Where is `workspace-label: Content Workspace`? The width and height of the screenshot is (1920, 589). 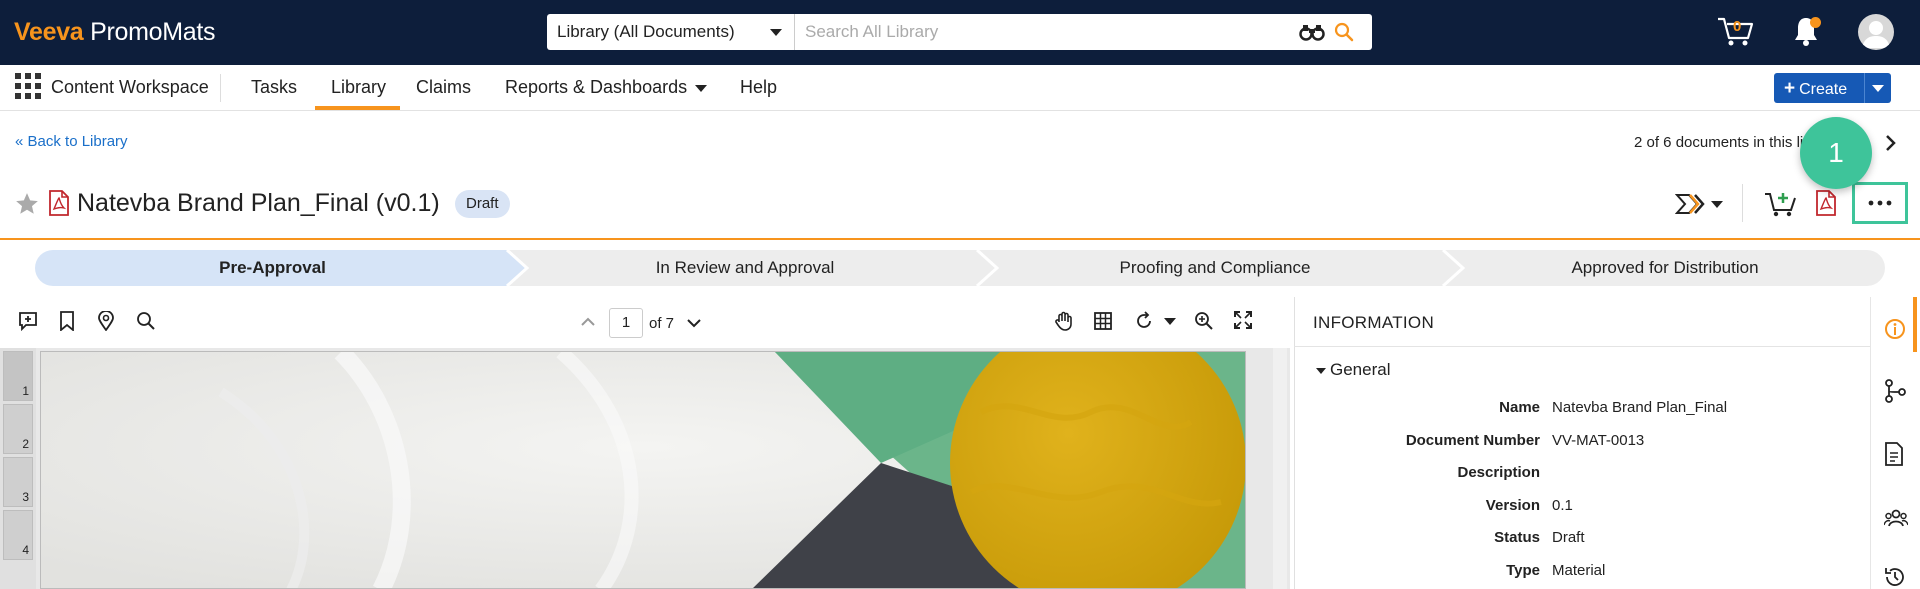
workspace-label: Content Workspace is located at coordinates (130, 87).